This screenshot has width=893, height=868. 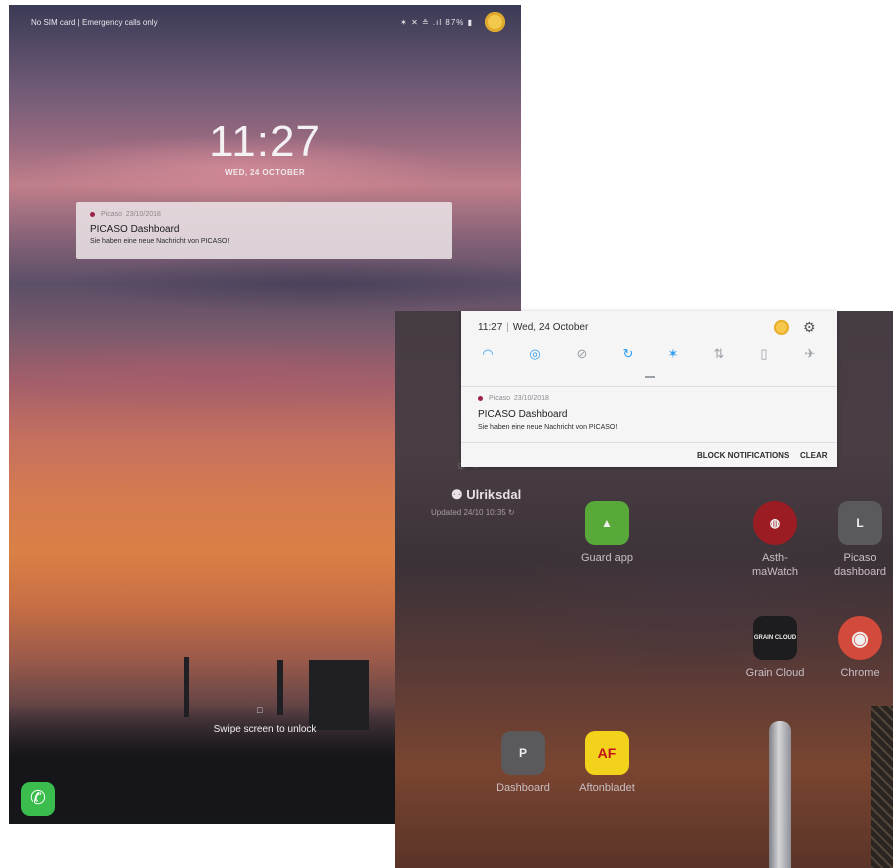 I want to click on picaso-dashboard-icon: L, so click(x=860, y=523).